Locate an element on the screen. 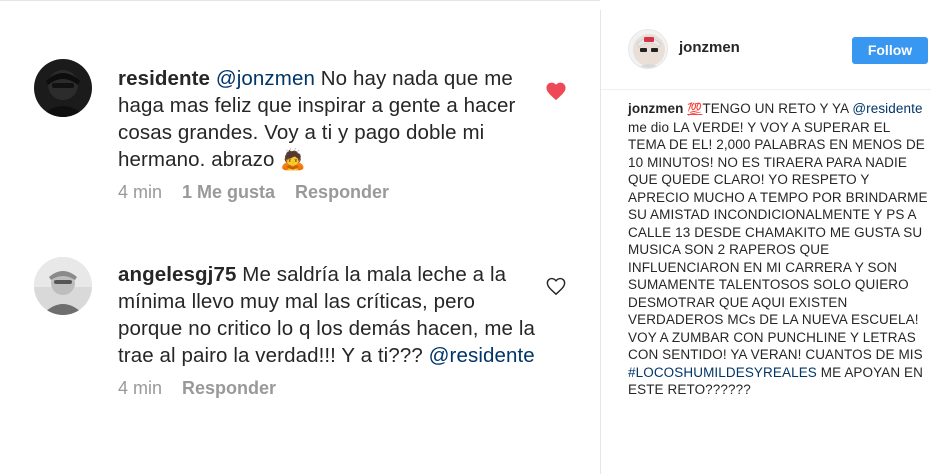 The height and width of the screenshot is (474, 931). follow-button: Follow is located at coordinates (890, 50).